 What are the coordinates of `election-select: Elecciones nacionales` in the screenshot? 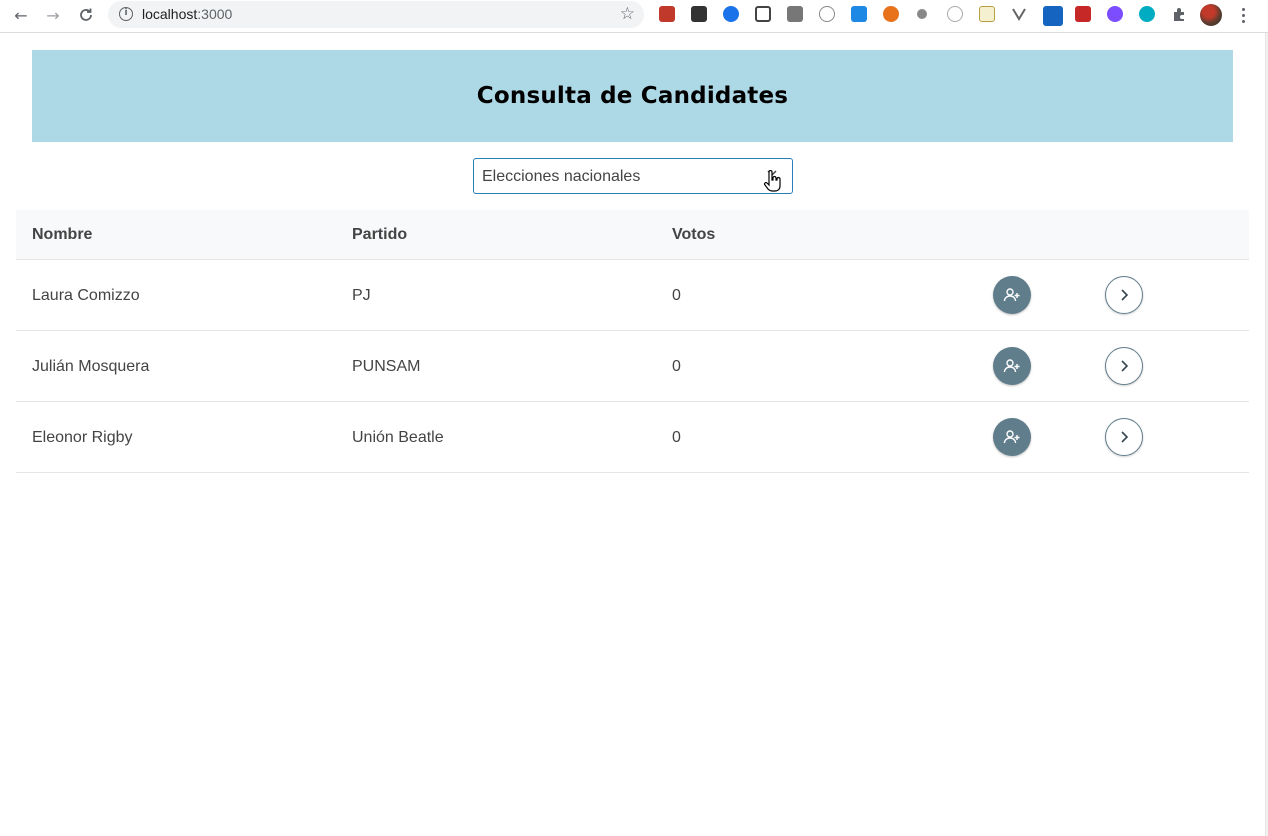 It's located at (633, 176).